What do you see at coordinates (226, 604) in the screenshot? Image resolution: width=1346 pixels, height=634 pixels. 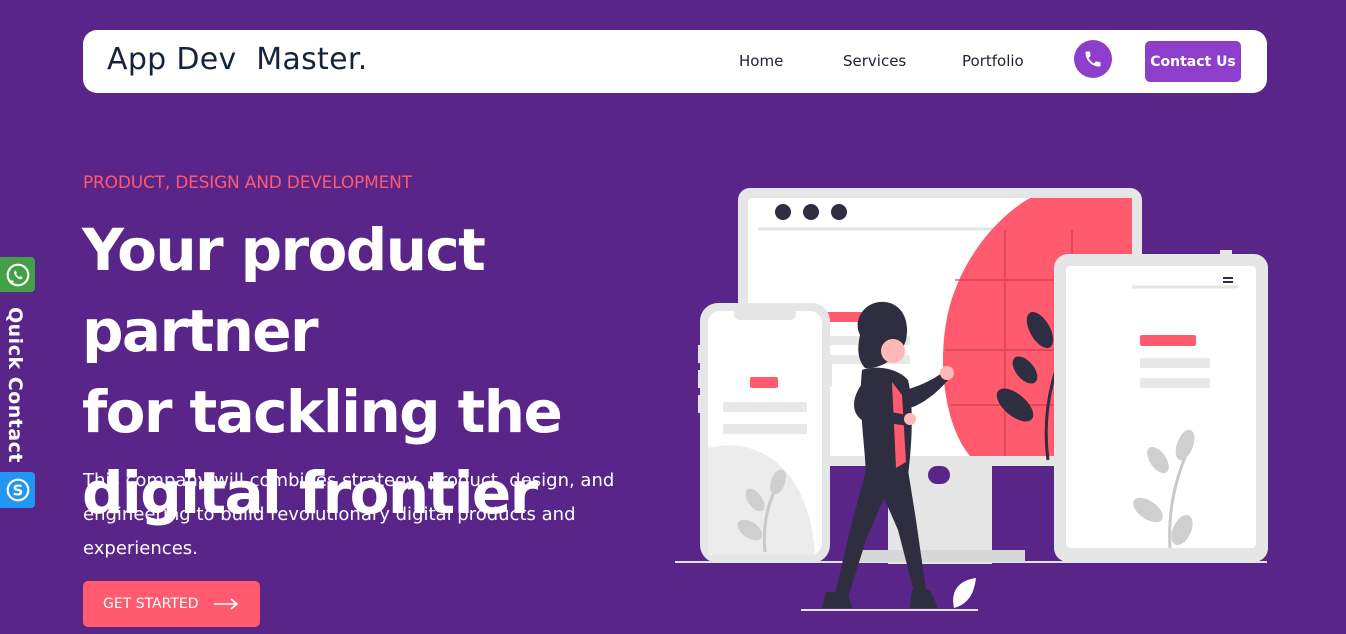 I see `arrow-right-icon` at bounding box center [226, 604].